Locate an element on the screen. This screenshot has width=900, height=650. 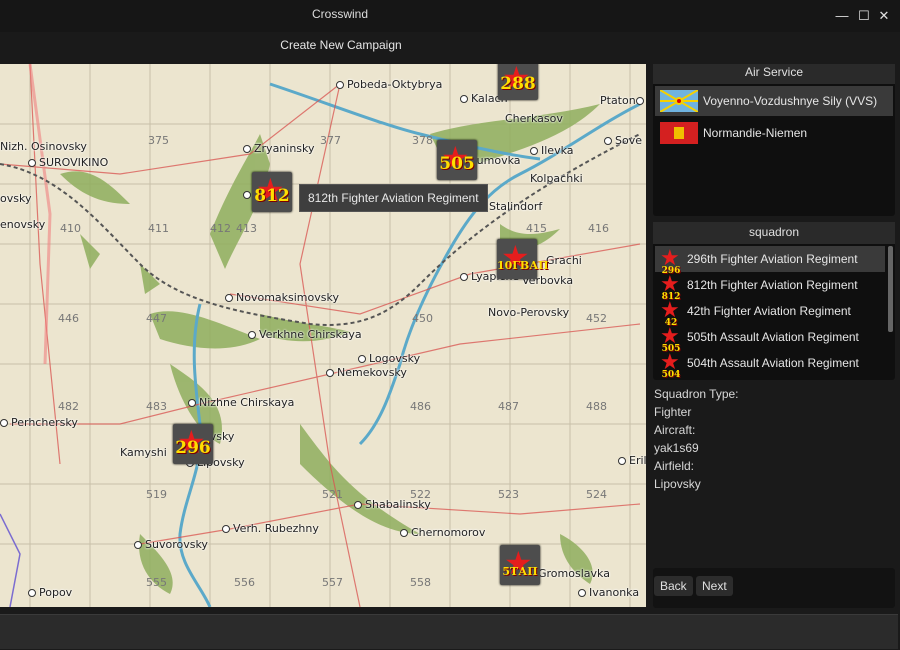
squadron-star-icon: ★ 505 is located at coordinates (670, 338).